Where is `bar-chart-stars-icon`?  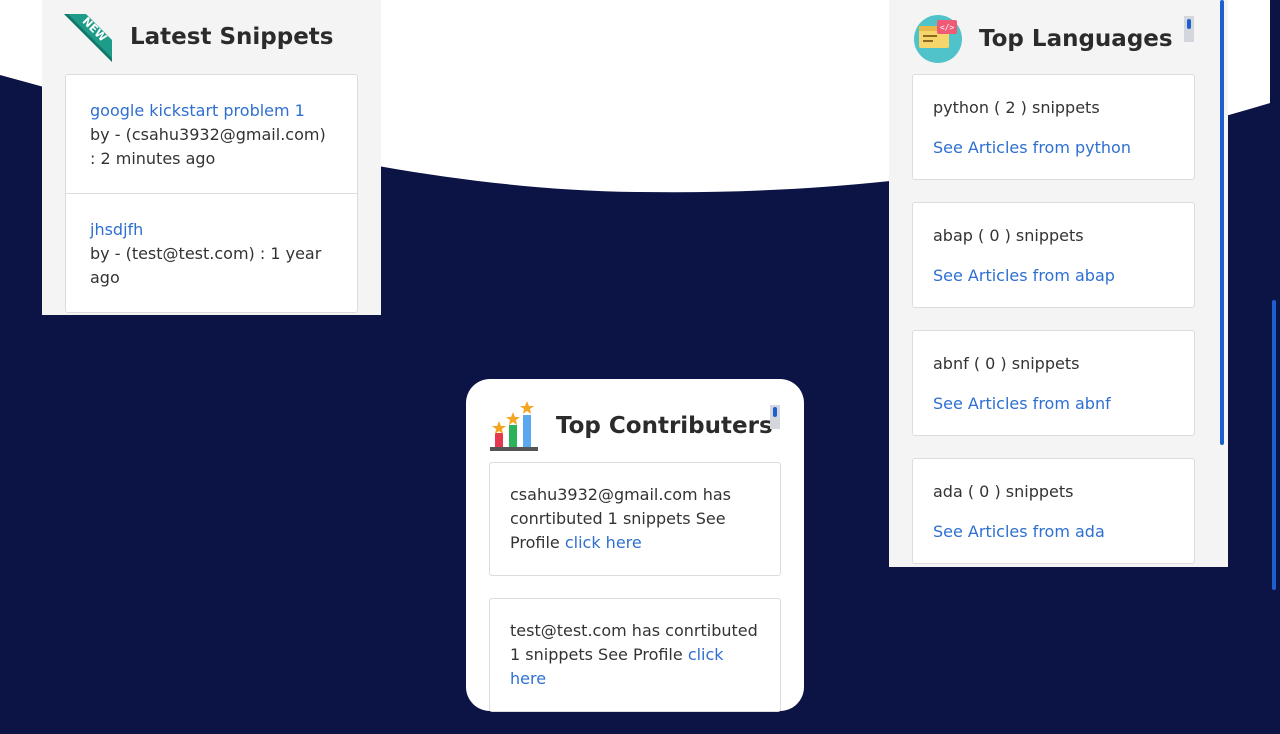 bar-chart-stars-icon is located at coordinates (514, 426).